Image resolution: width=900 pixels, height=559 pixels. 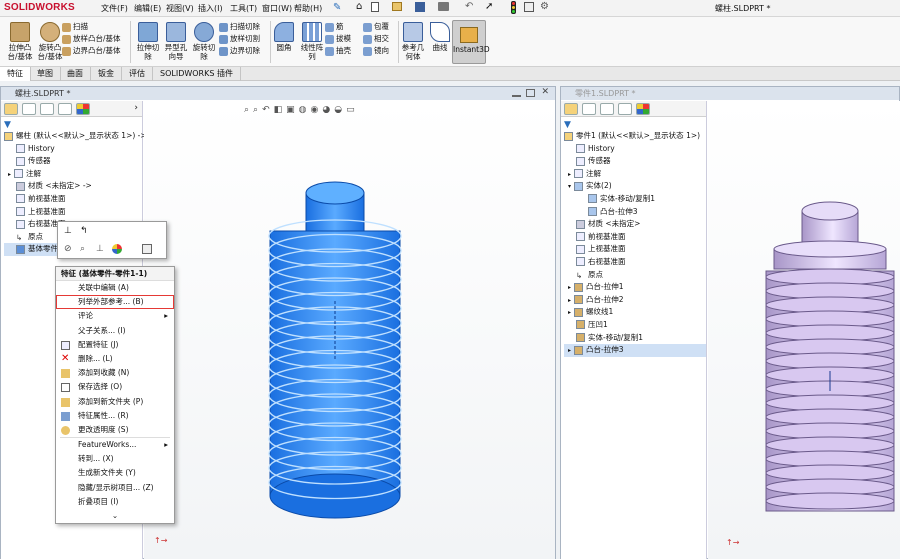 I want to click on feature-manager-tab-icon, so click(x=571, y=109).